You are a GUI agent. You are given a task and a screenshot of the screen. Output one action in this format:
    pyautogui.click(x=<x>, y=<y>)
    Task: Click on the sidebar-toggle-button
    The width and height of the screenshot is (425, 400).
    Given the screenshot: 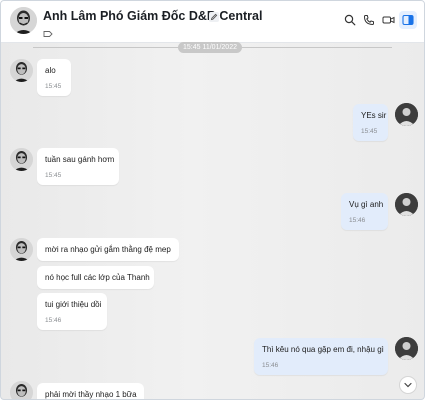 What is the action you would take?
    pyautogui.click(x=408, y=20)
    